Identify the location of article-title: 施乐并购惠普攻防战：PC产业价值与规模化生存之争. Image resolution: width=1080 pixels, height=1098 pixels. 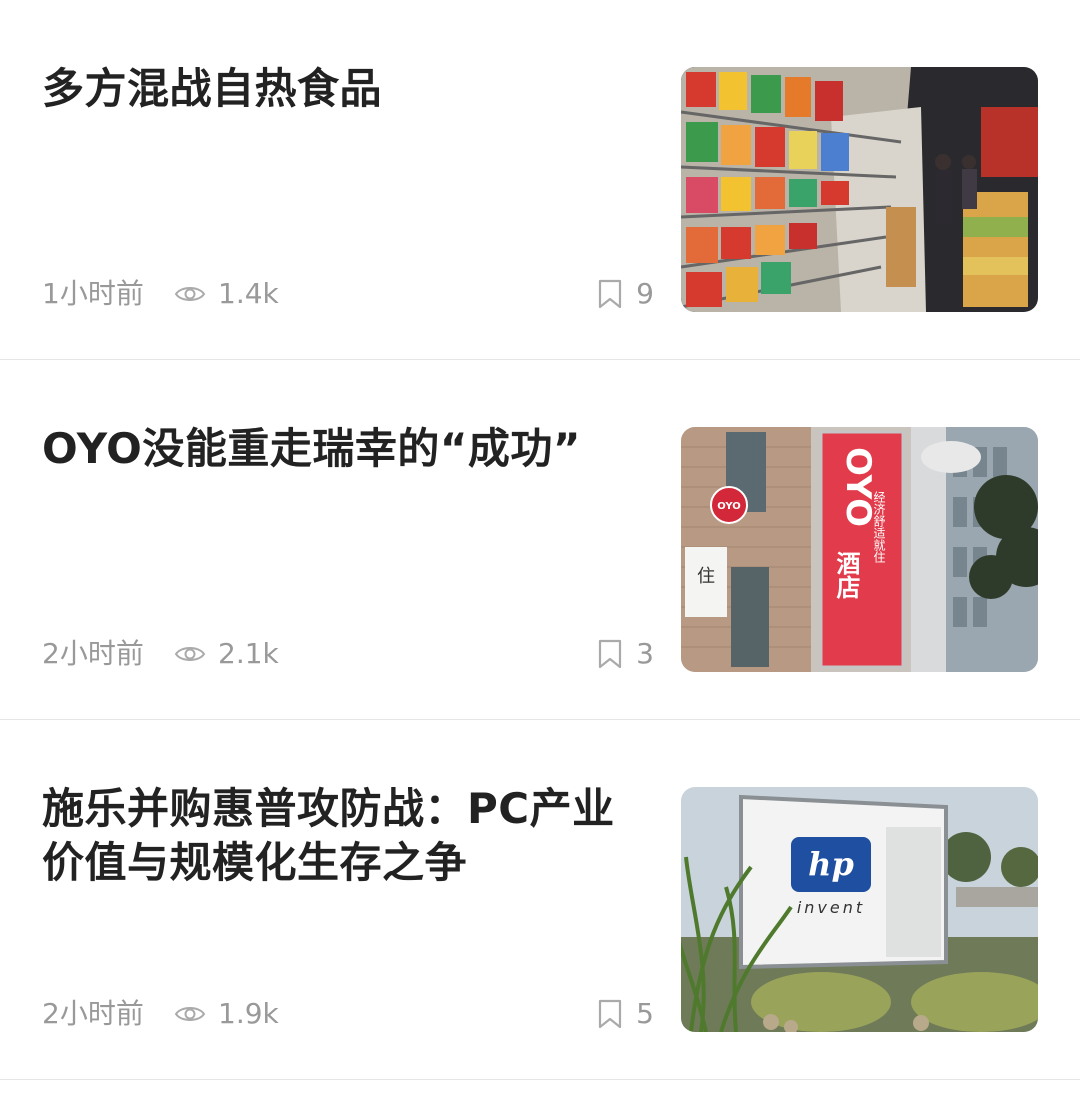
(342, 836).